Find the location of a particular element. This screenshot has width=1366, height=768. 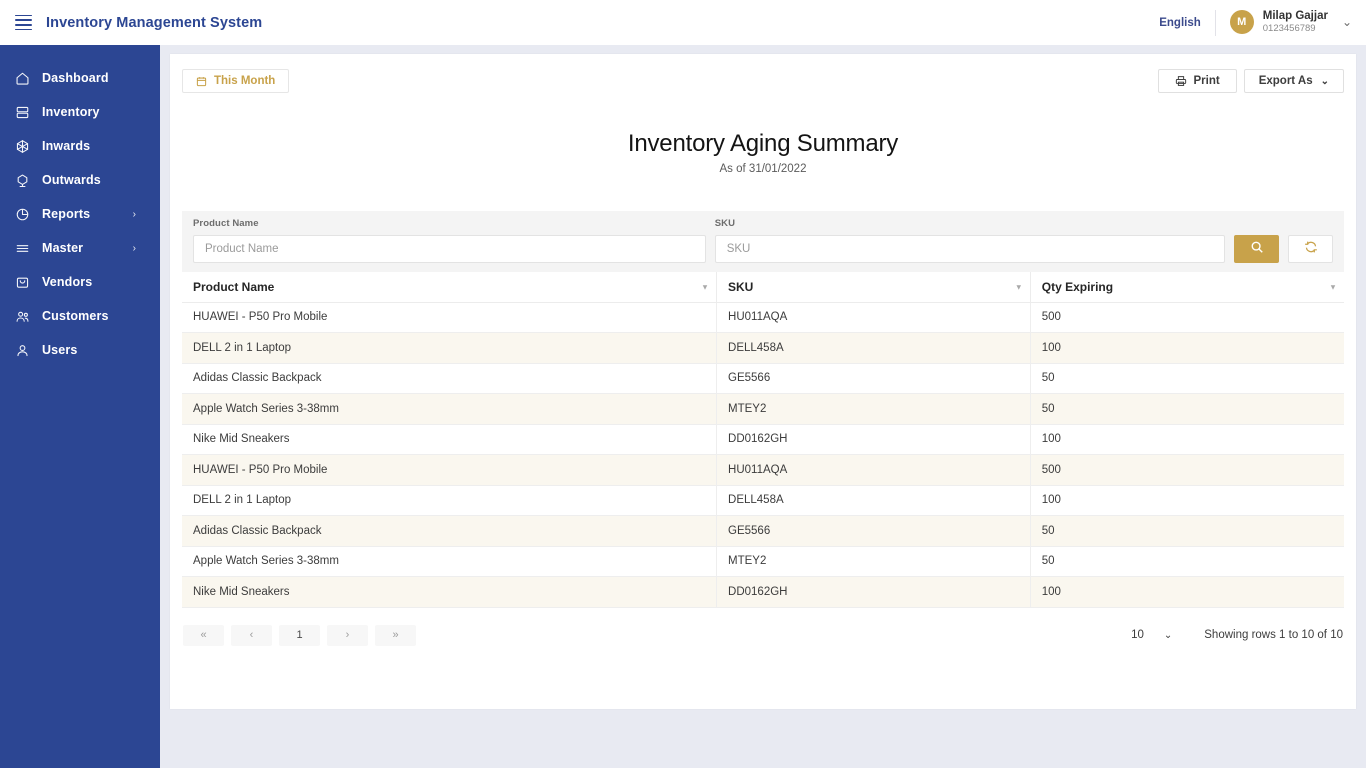

sidebar-item-master: Master › is located at coordinates (80, 248).